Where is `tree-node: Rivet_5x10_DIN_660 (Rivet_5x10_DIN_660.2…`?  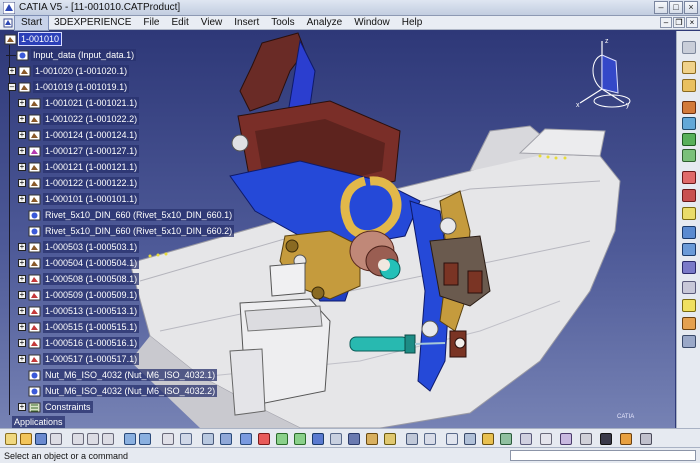
tree-node: Rivet_5x10_DIN_660 (Rivet_5x10_DIN_660.2… is located at coordinates (131, 231).